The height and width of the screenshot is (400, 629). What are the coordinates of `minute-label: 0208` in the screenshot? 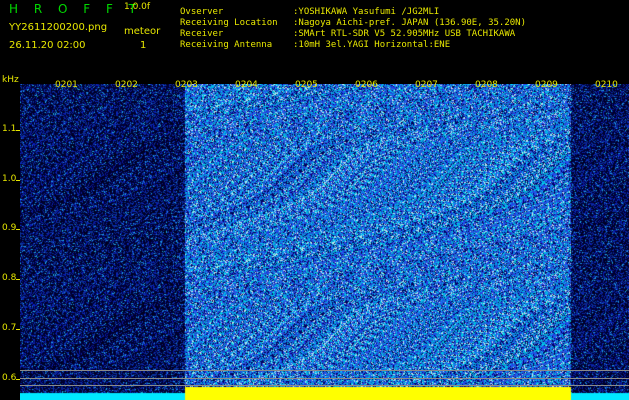 It's located at (486, 85).